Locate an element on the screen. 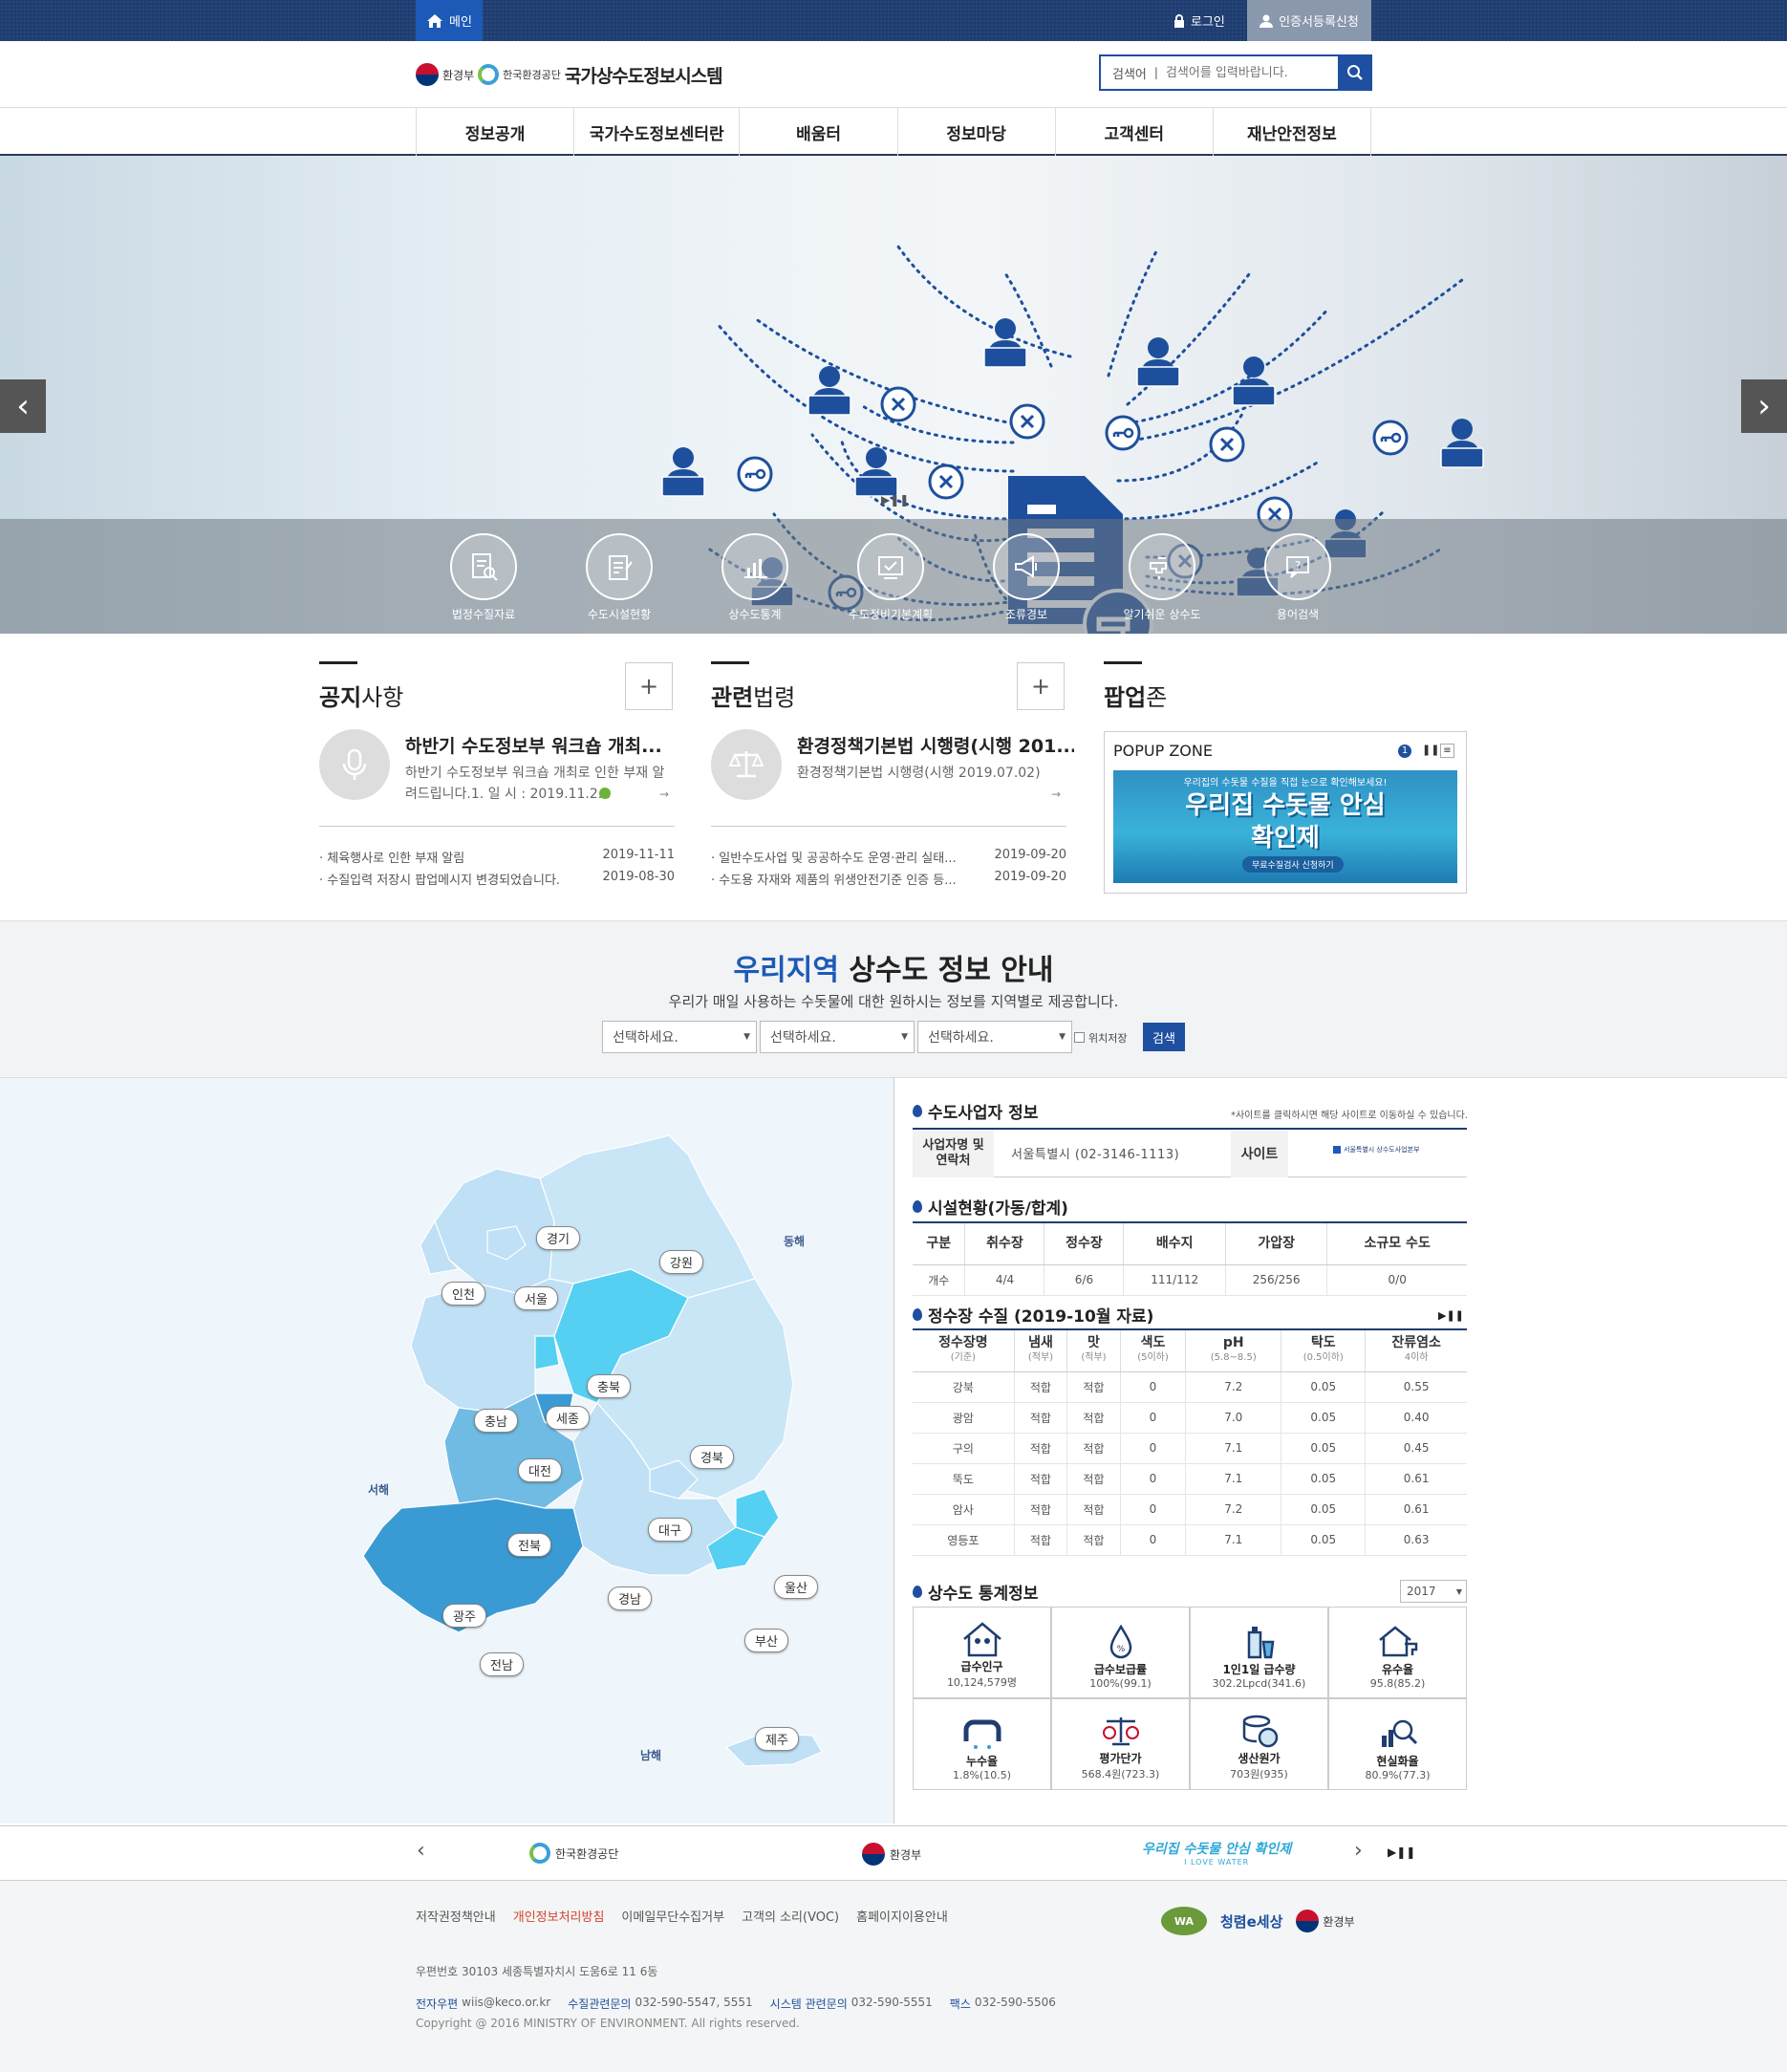 Image resolution: width=1787 pixels, height=2072 pixels. quick-link-easy-water: 알기쉬운 상수도 is located at coordinates (1162, 577).